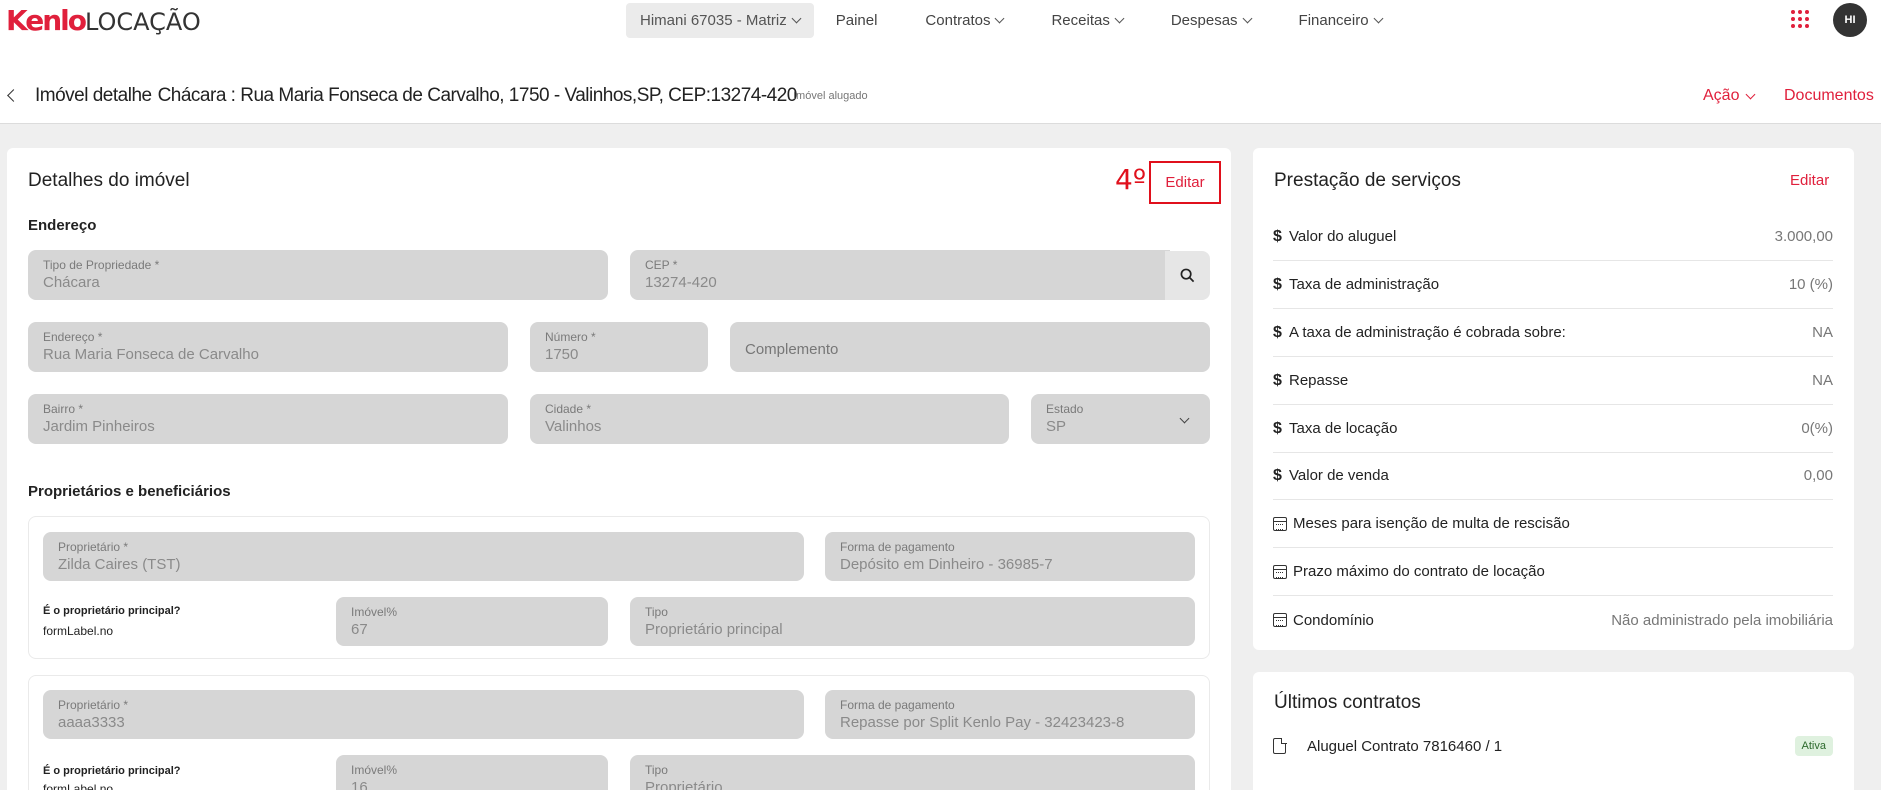 This screenshot has width=1881, height=790. What do you see at coordinates (423, 714) in the screenshot?
I see `owner-field: Proprietário * aaaa3333` at bounding box center [423, 714].